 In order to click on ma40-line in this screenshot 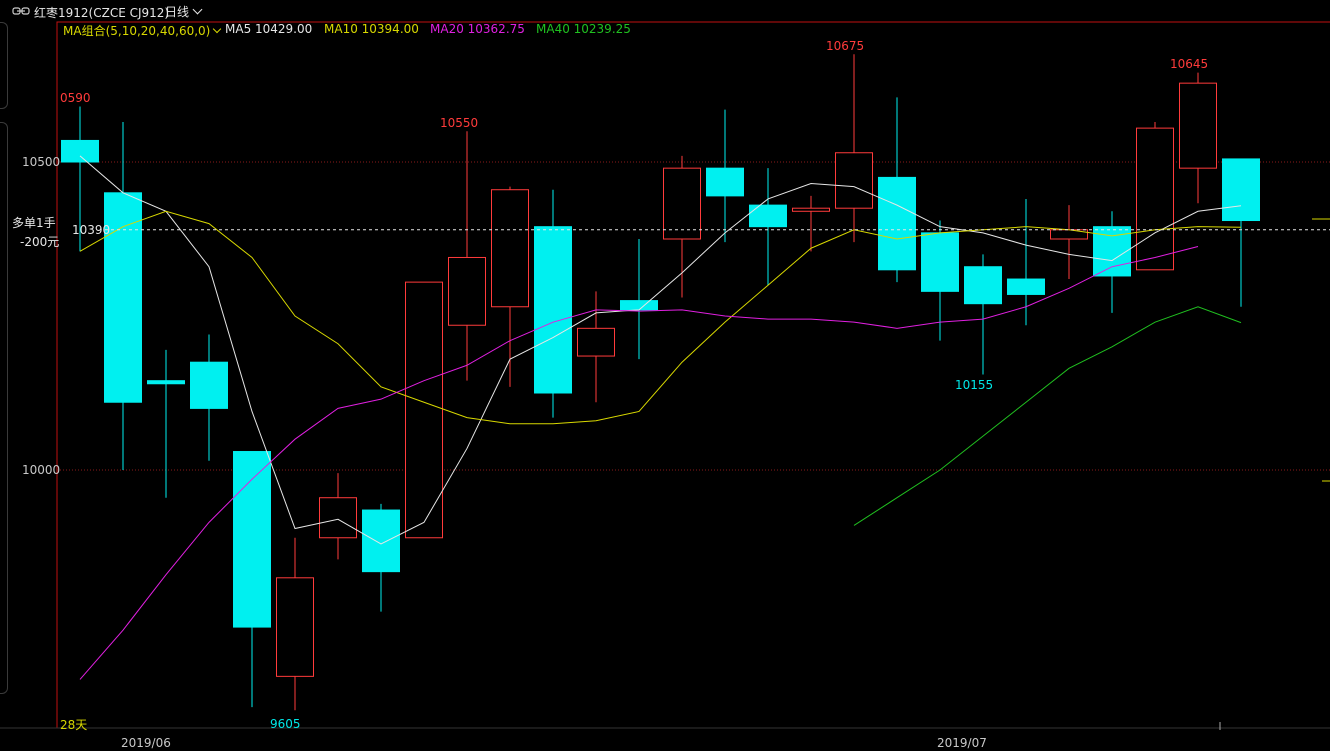, I will do `click(1047, 416)`.